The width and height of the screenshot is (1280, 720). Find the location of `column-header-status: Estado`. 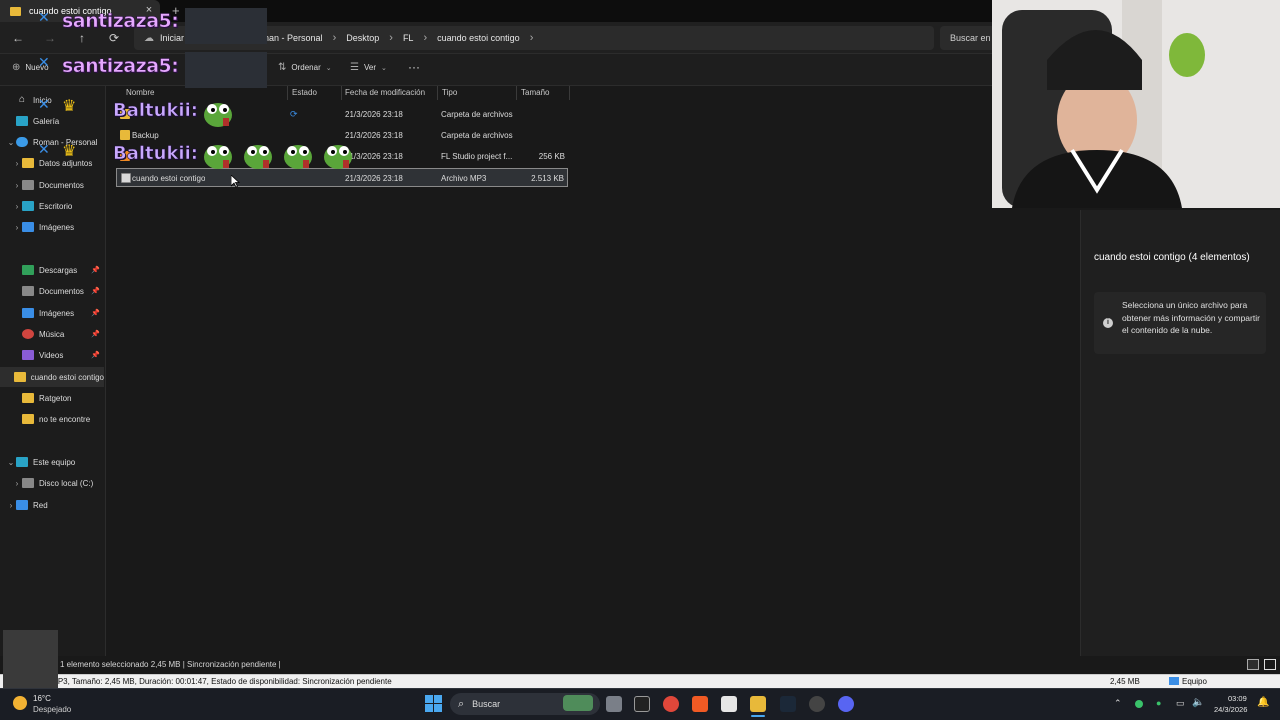

column-header-status: Estado is located at coordinates (304, 92).